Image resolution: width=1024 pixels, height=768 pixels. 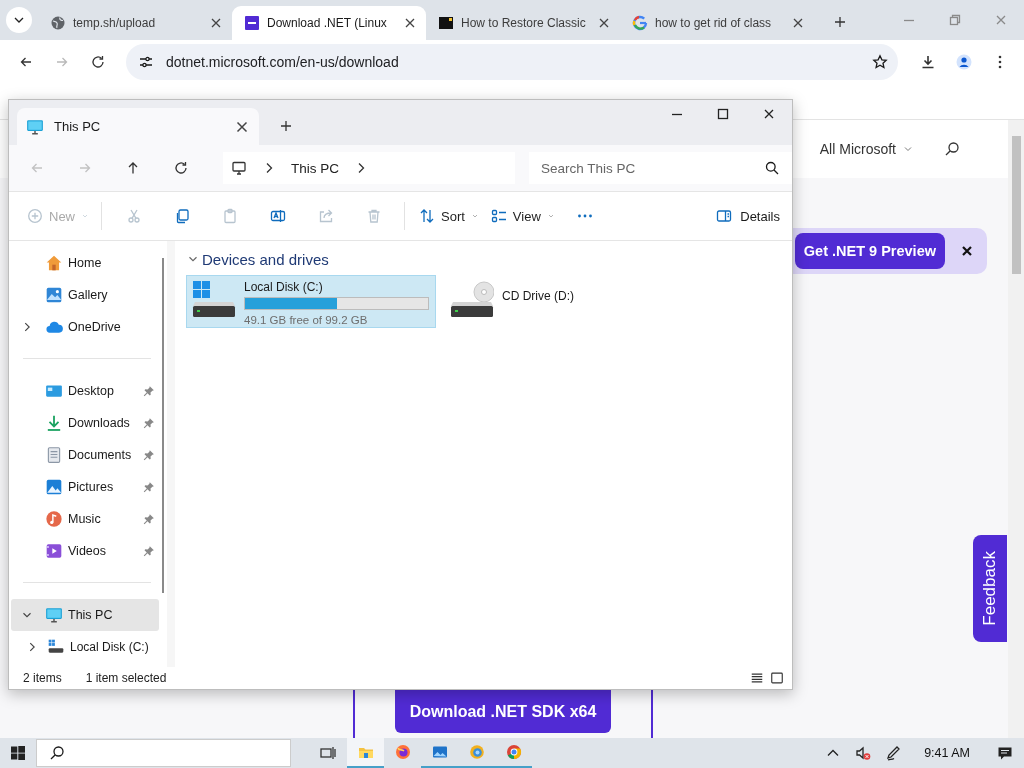 What do you see at coordinates (369, 168) in the screenshot?
I see `address-bar: This PC` at bounding box center [369, 168].